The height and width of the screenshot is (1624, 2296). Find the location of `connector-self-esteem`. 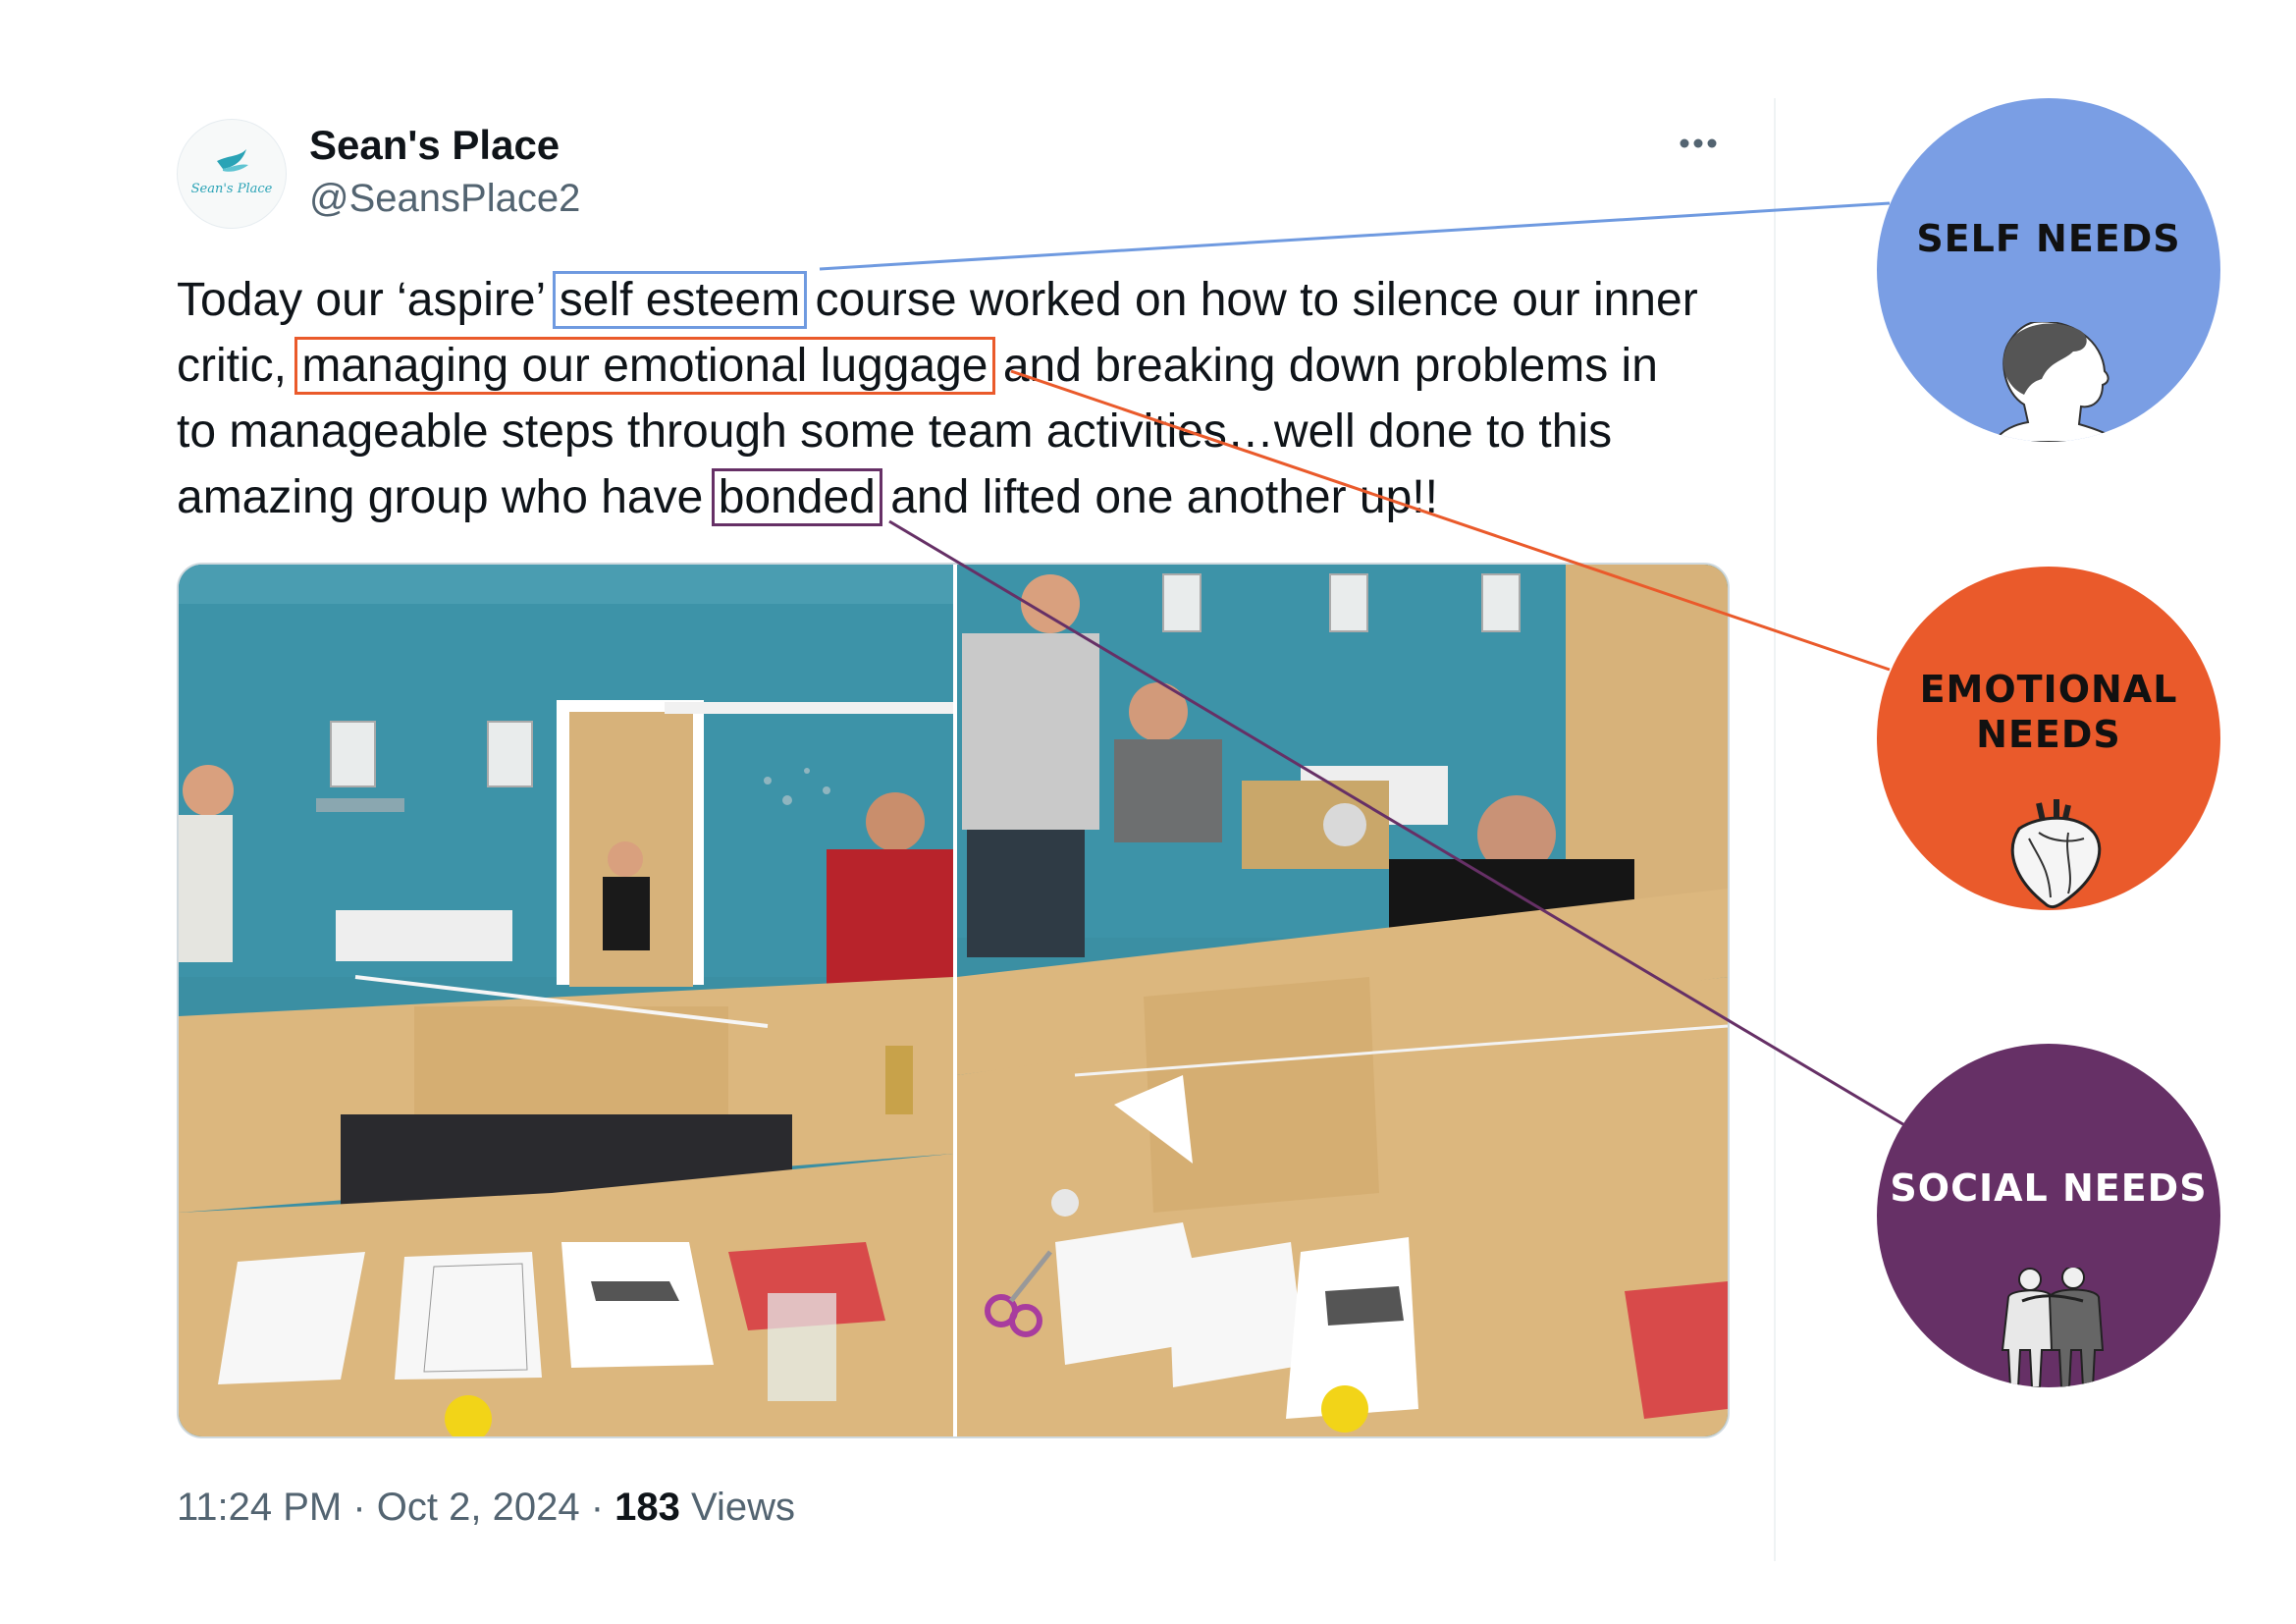

connector-self-esteem is located at coordinates (1355, 236).